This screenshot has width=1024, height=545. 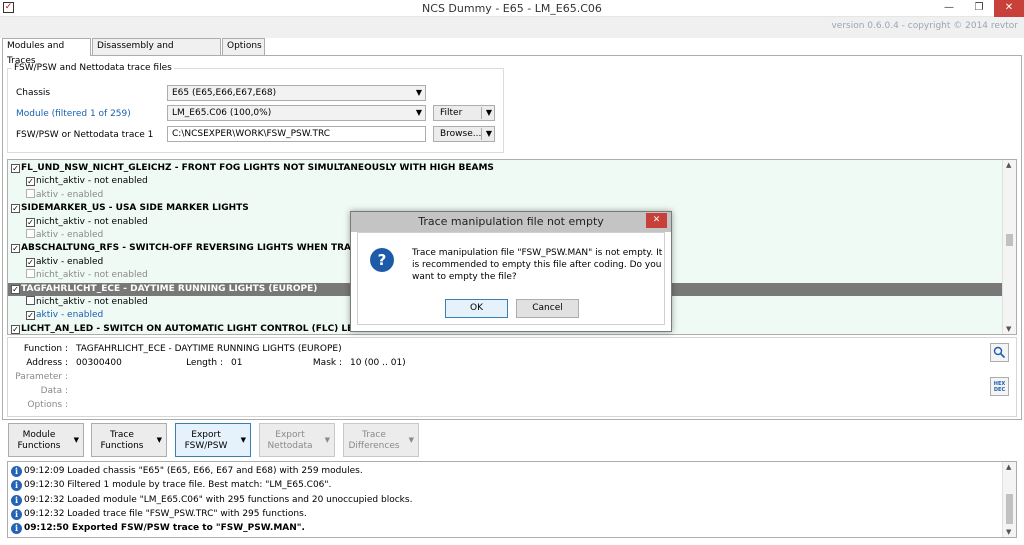 What do you see at coordinates (290, 435) in the screenshot?
I see `action-button-label-line1: Export` at bounding box center [290, 435].